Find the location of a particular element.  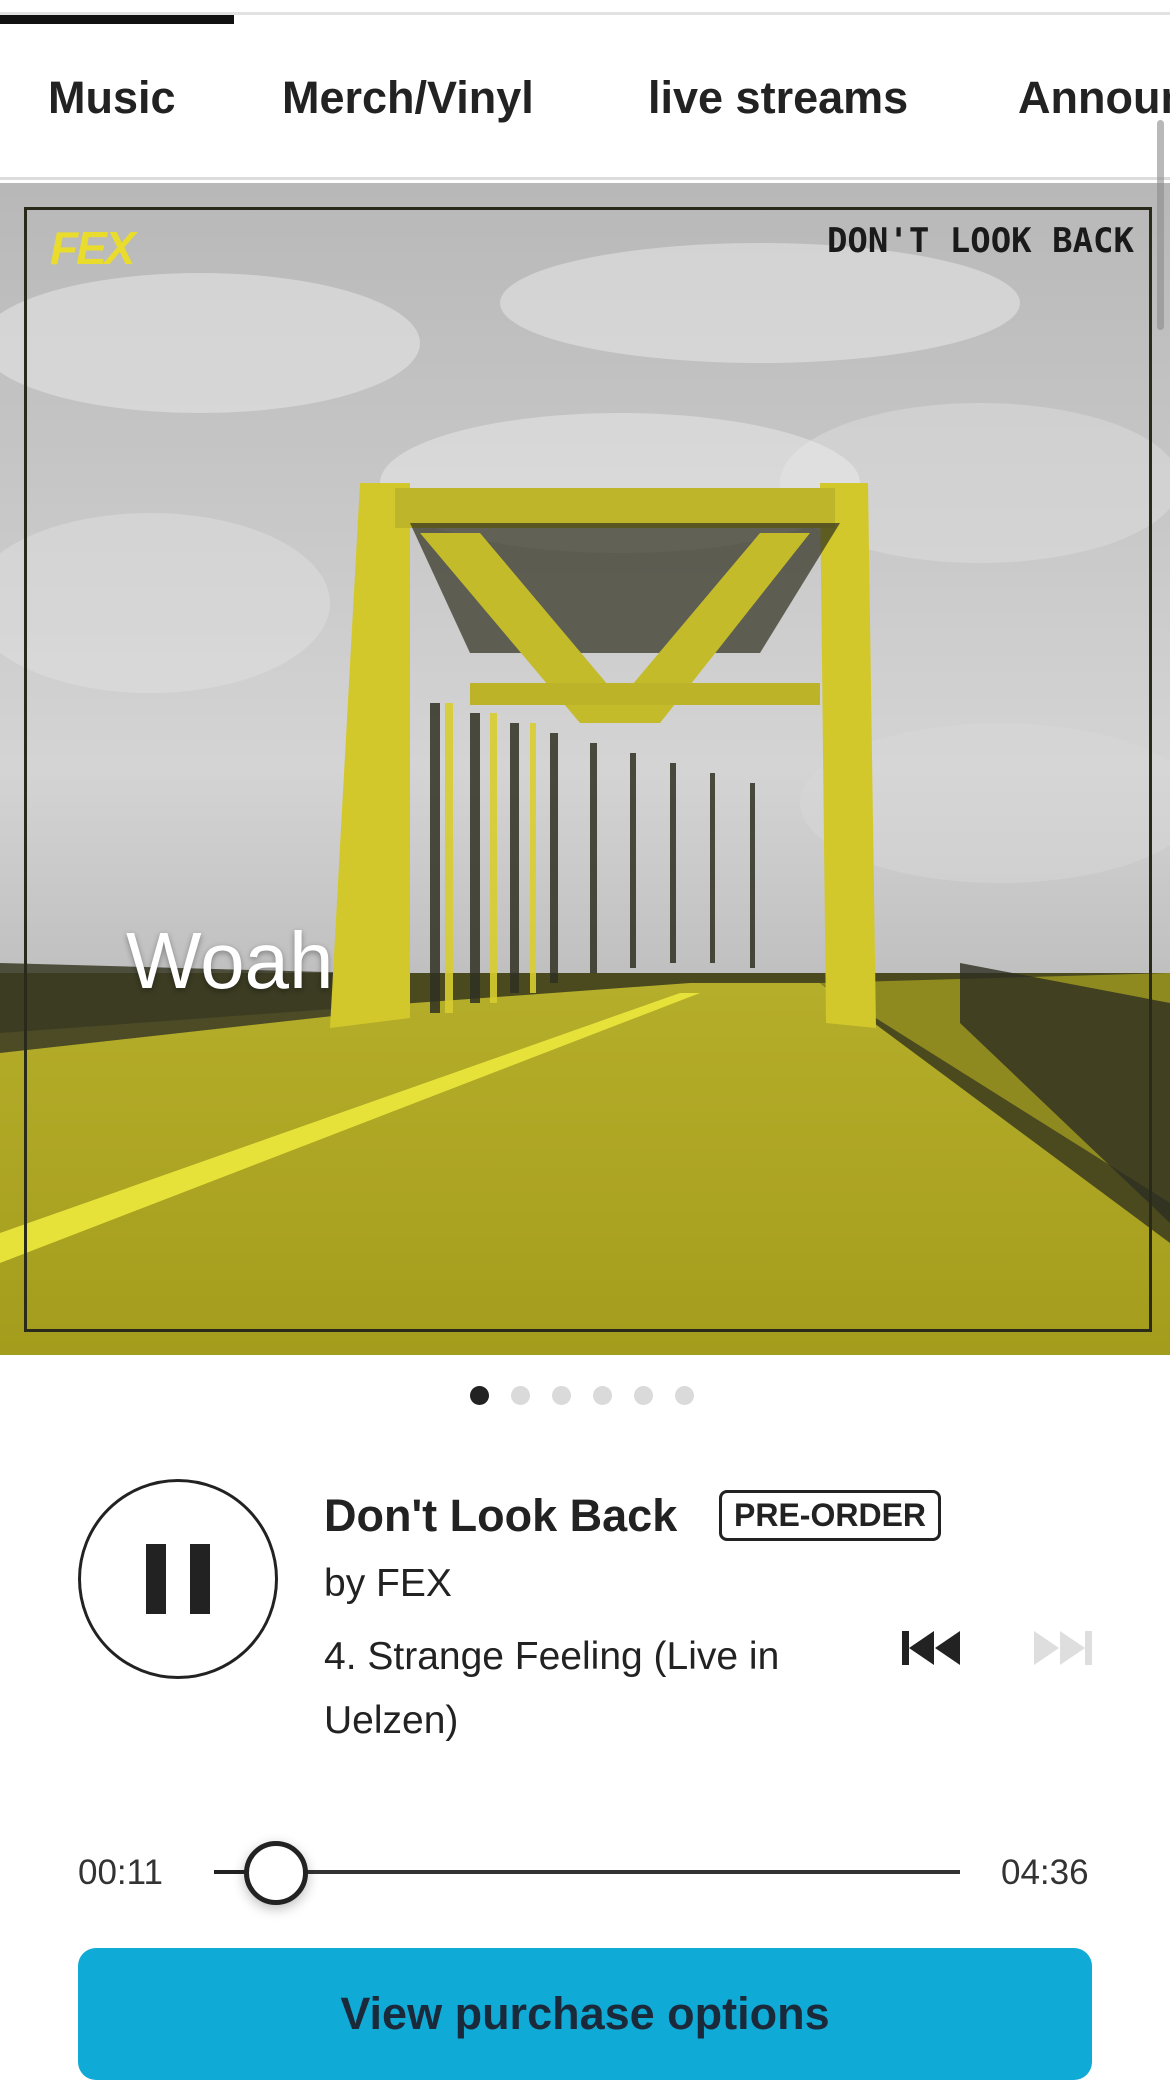

page-scrollbar is located at coordinates (1160, 225).